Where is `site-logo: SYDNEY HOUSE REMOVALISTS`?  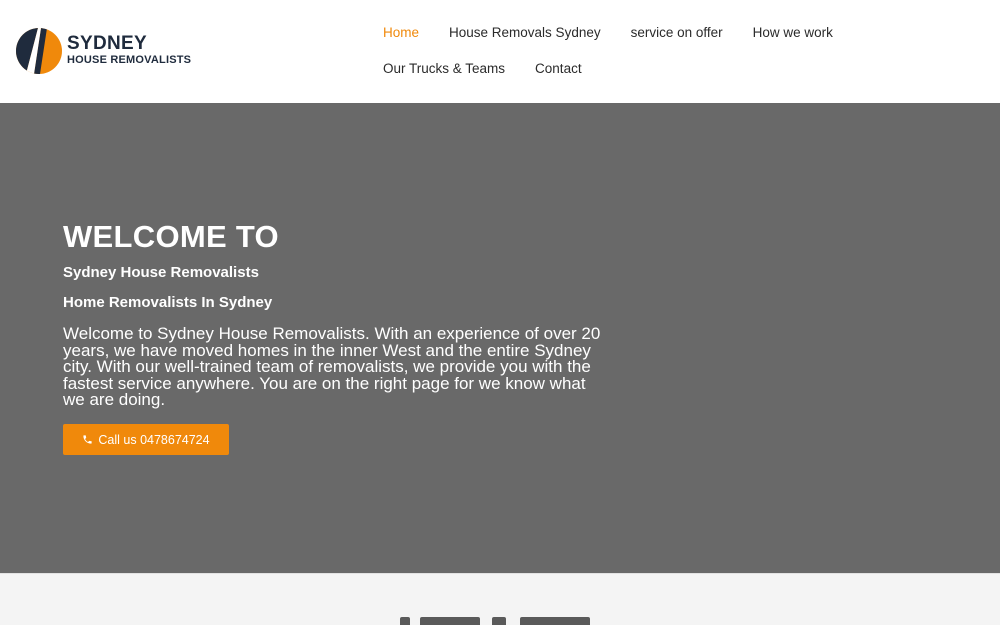
site-logo: SYDNEY HOUSE REMOVALISTS is located at coordinates (103, 51).